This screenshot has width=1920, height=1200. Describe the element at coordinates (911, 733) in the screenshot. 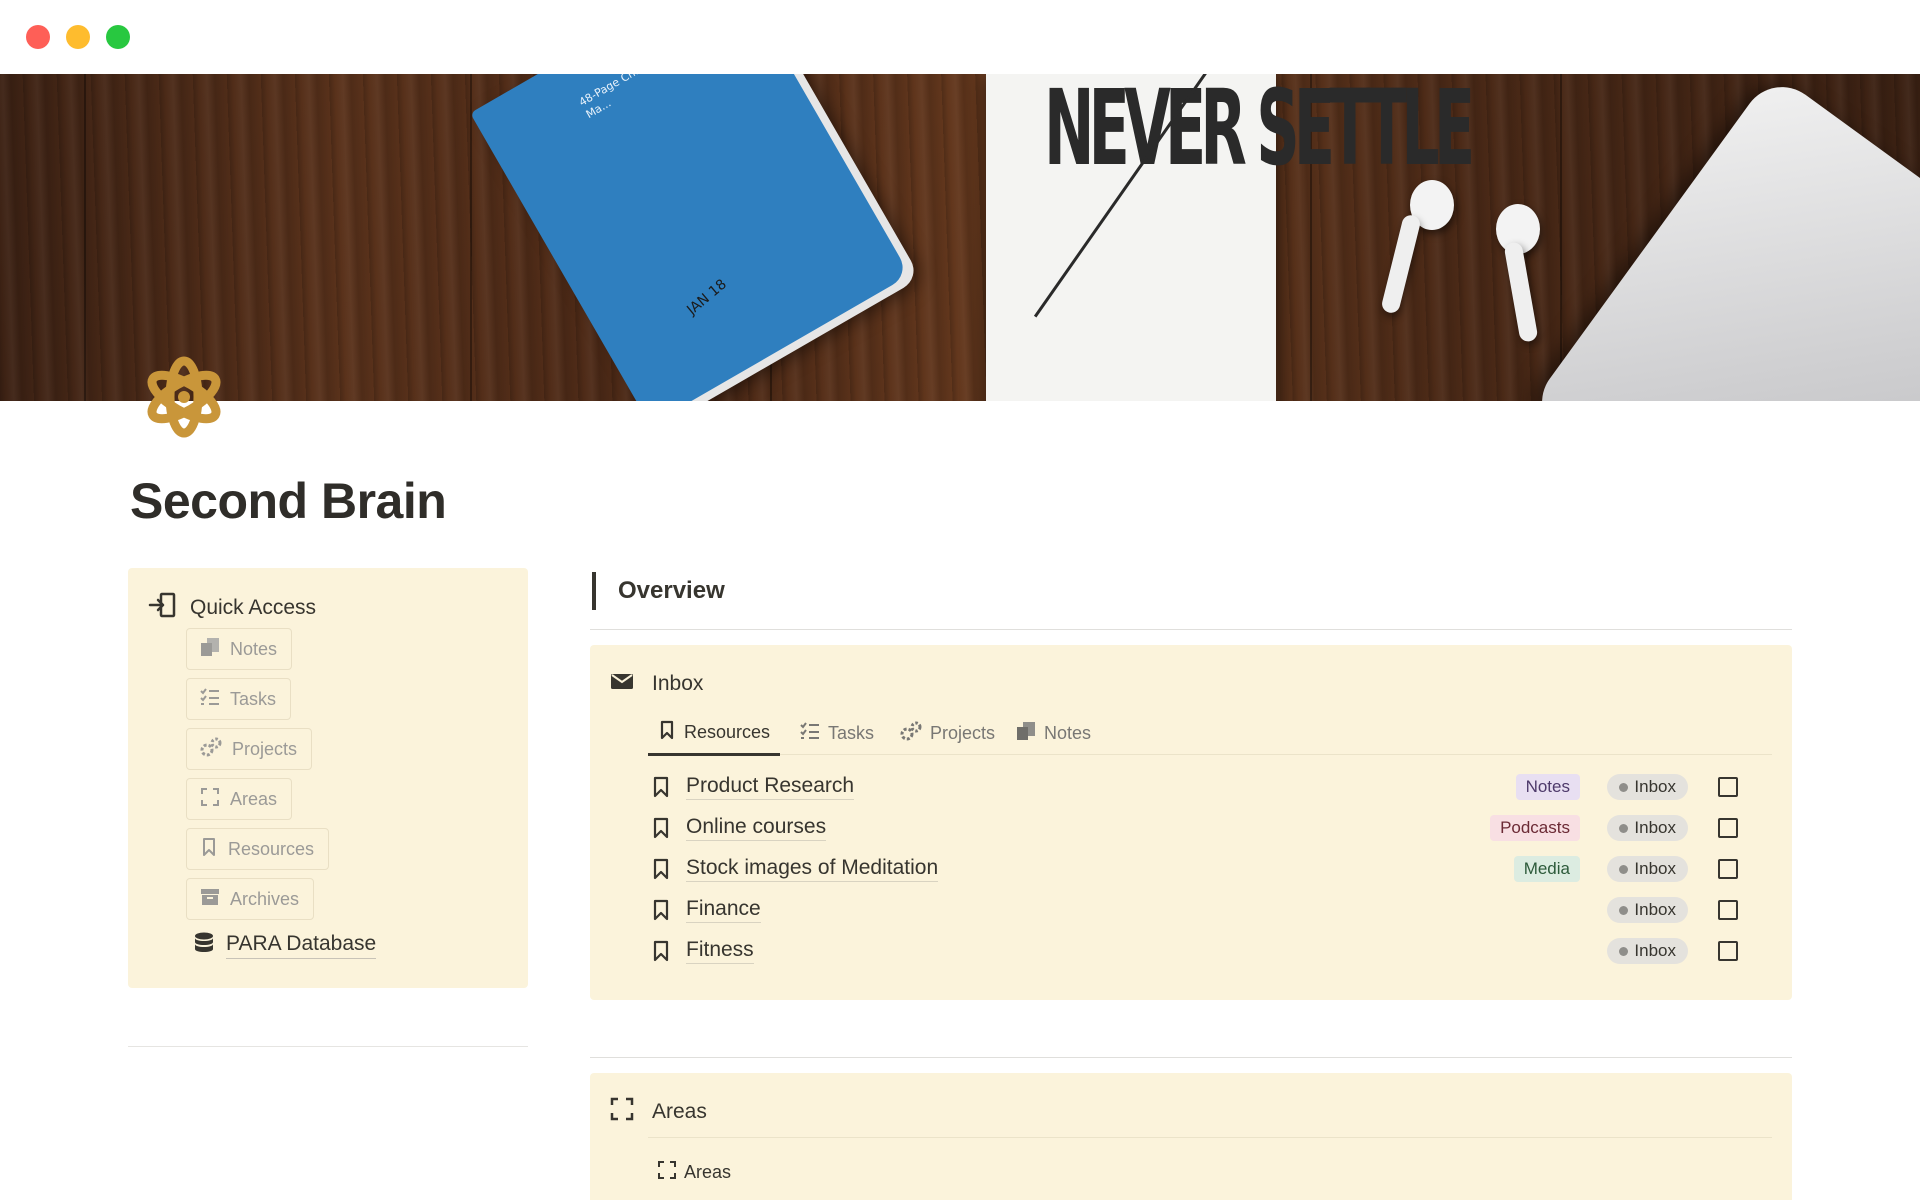

I see `gears-icon` at that location.